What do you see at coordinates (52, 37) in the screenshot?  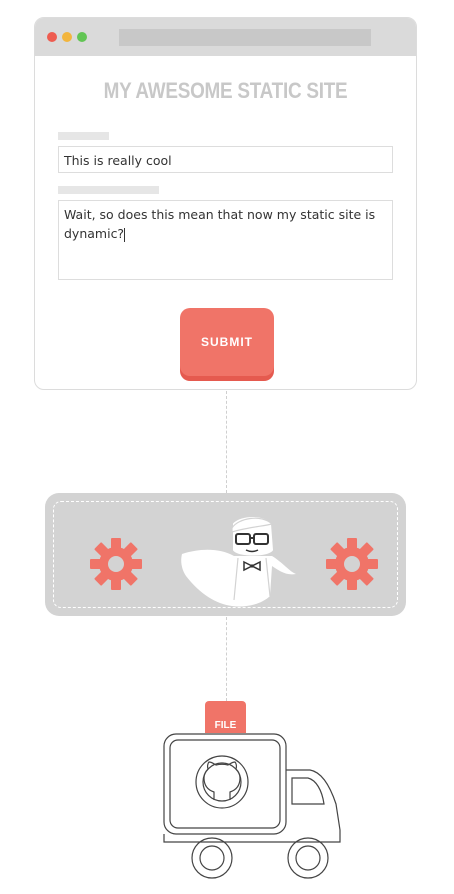 I see `close-dot-icon` at bounding box center [52, 37].